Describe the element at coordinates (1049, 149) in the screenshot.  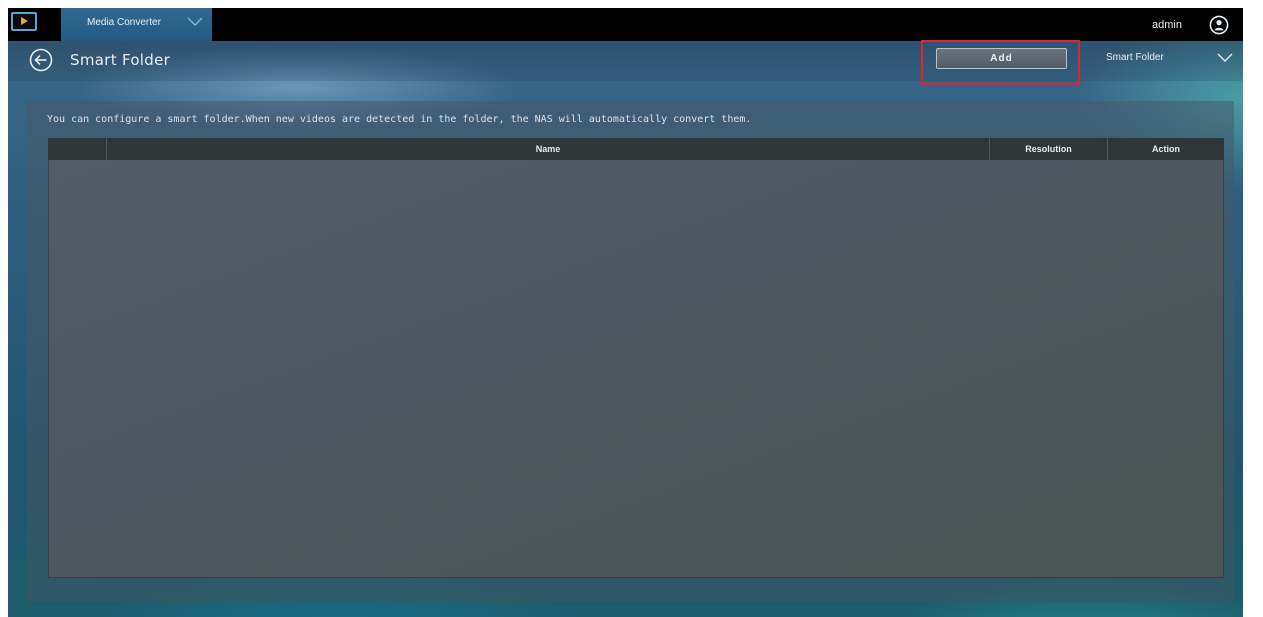
I see `column-header-resolution: Resolution` at that location.